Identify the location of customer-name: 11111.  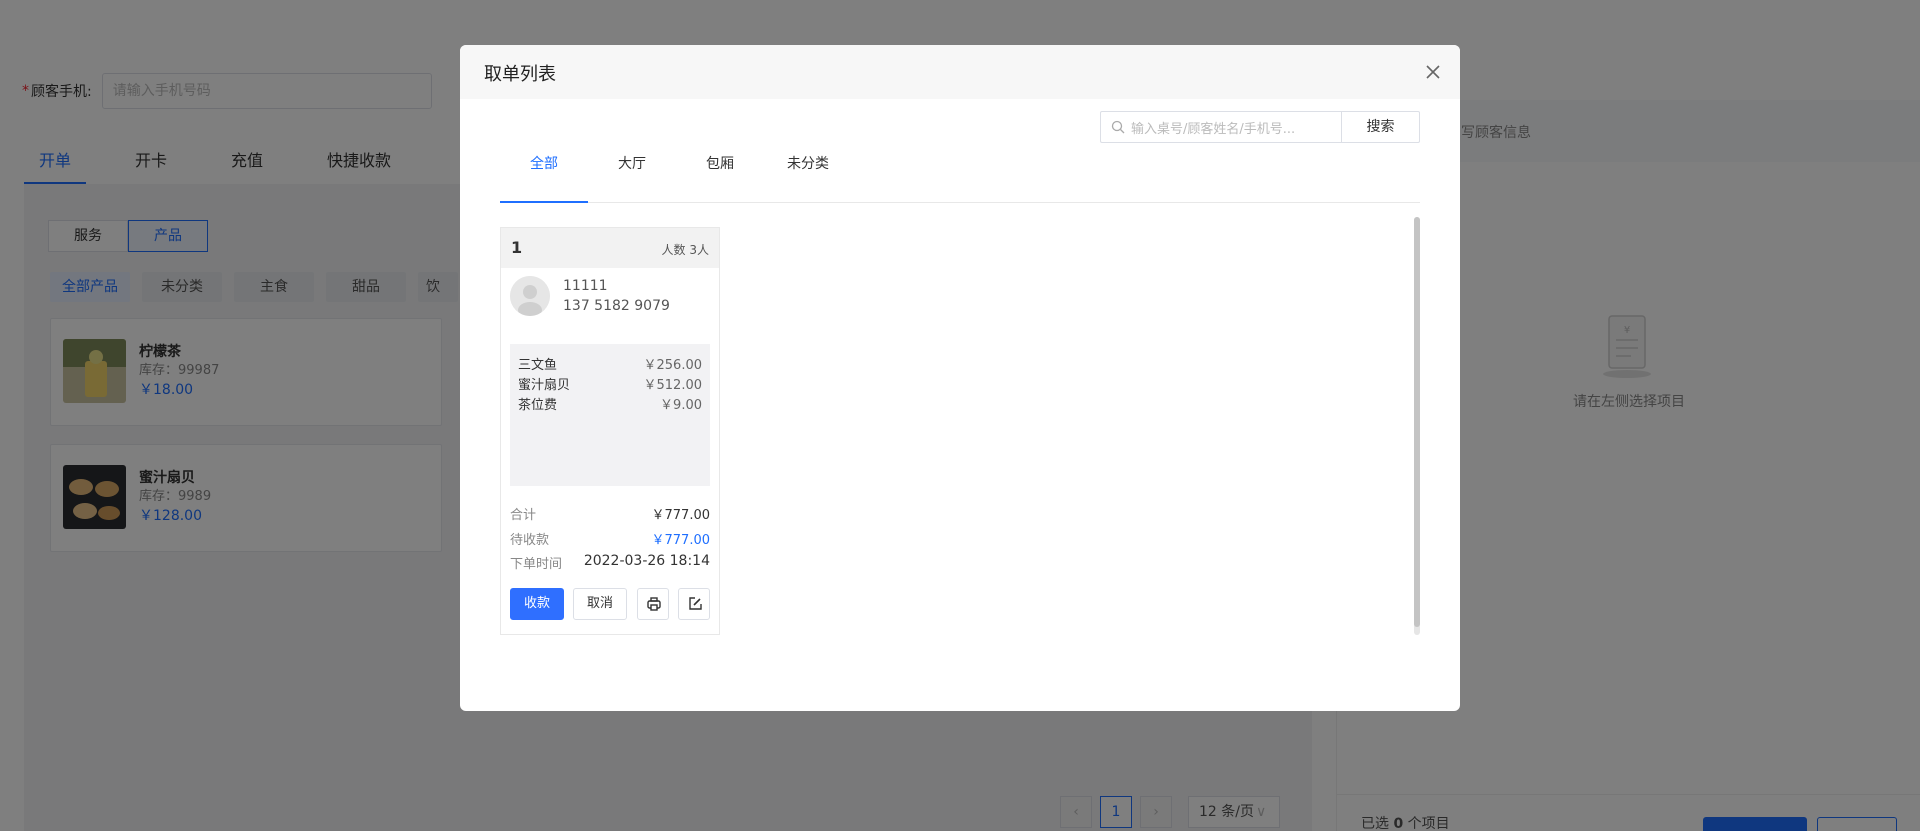
(585, 286).